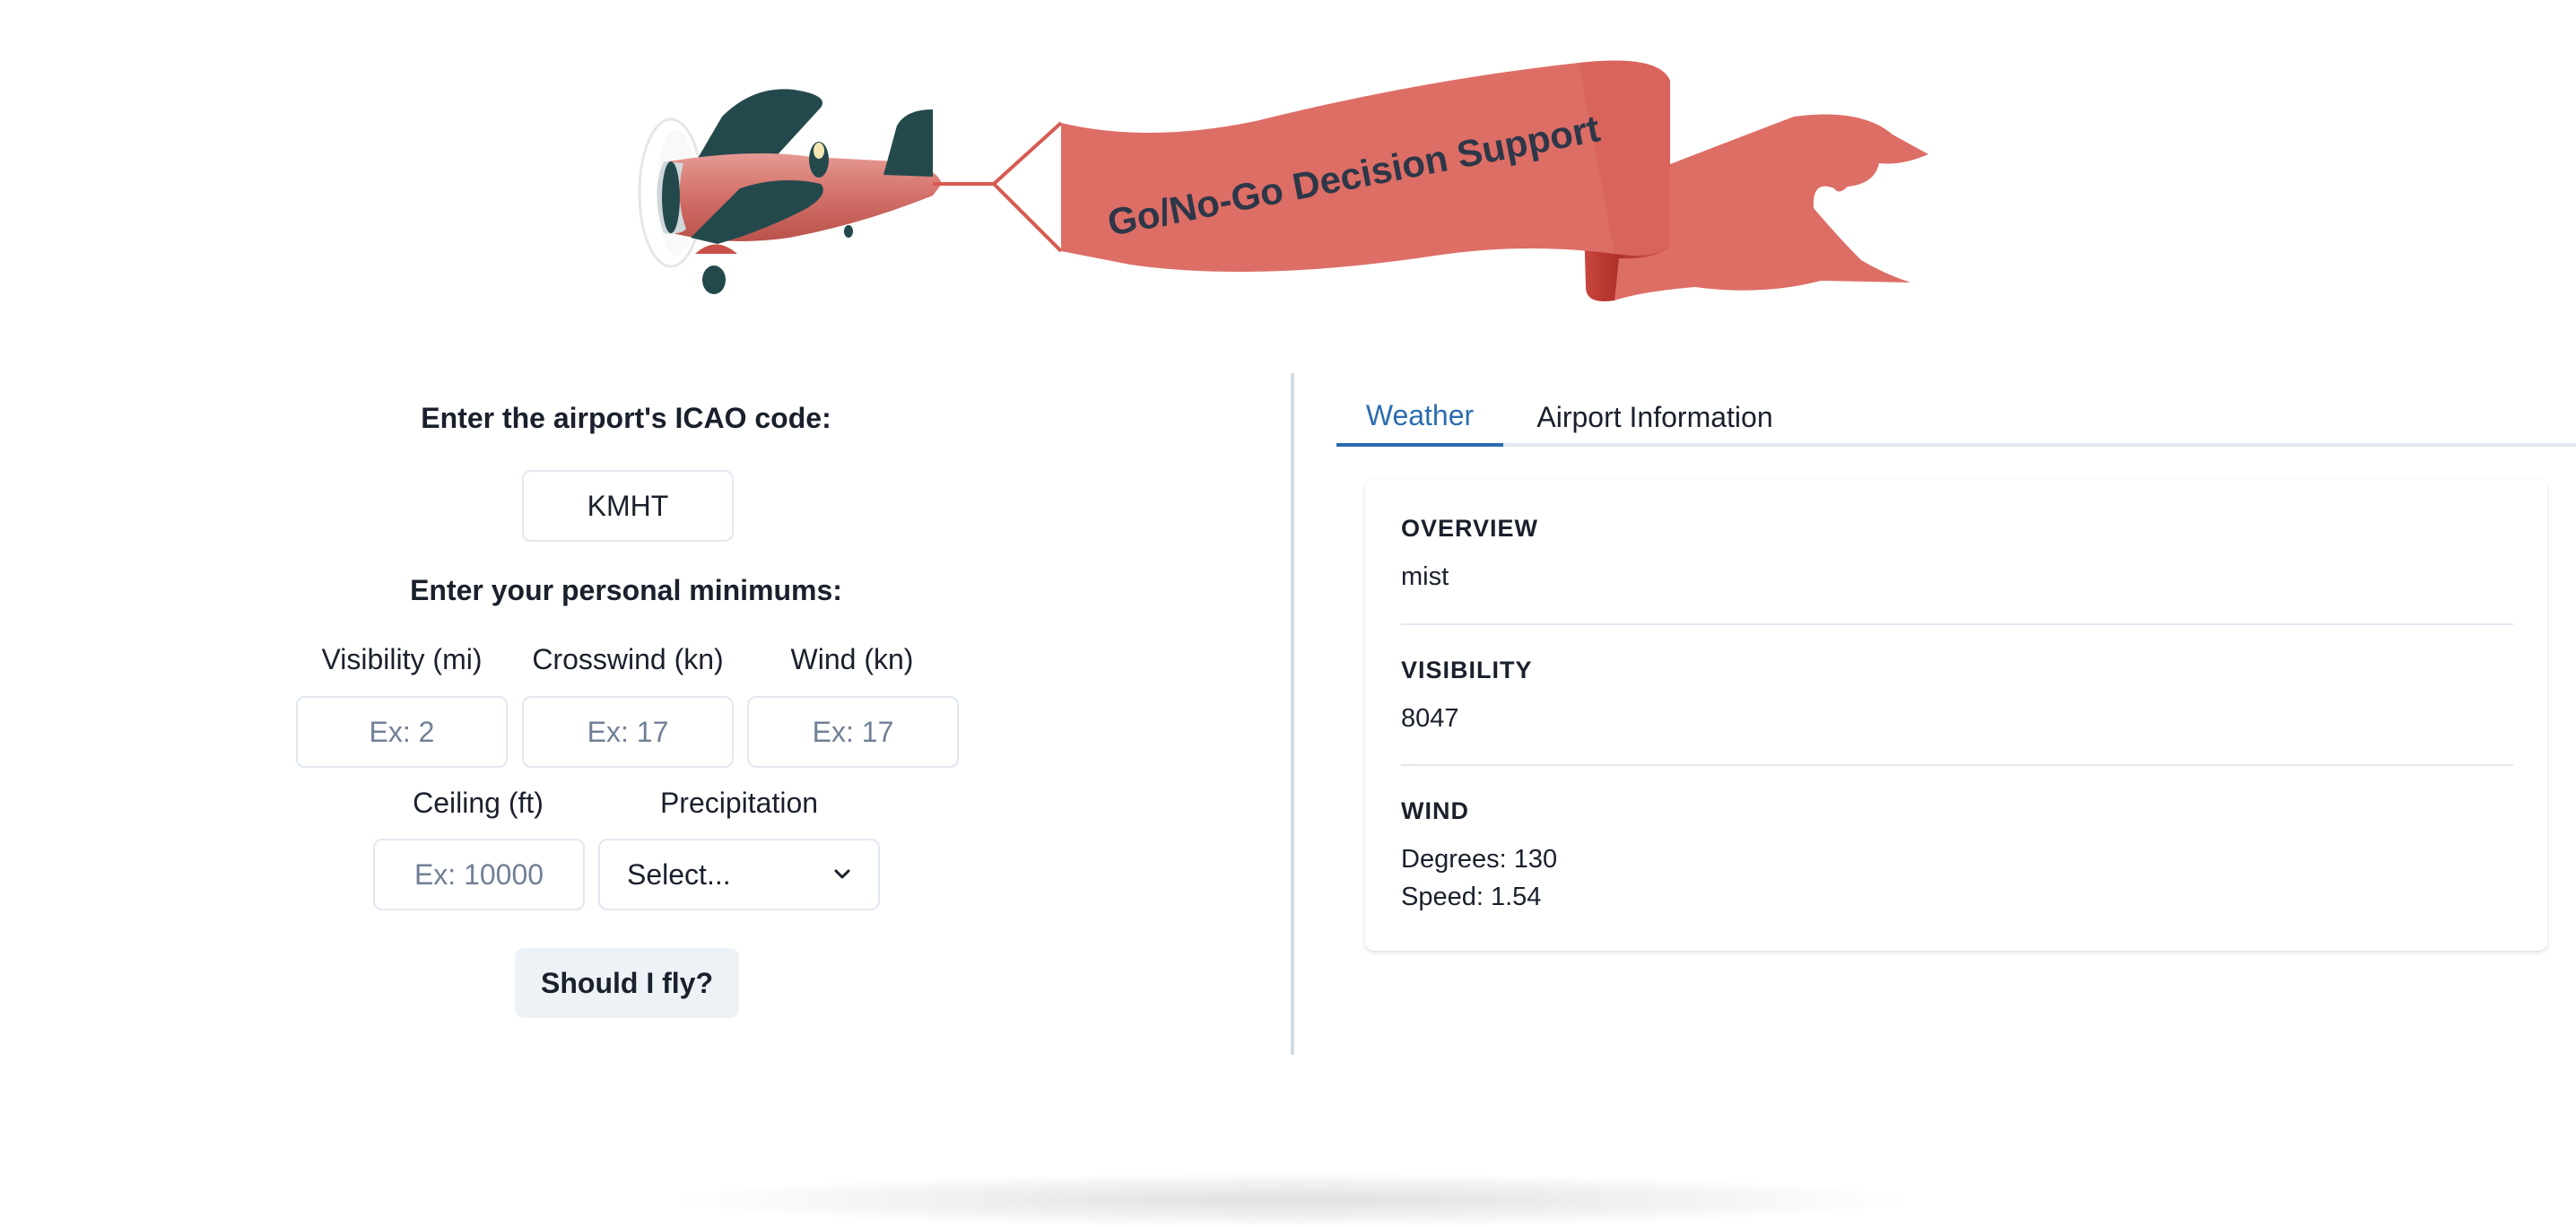 Image resolution: width=2576 pixels, height=1227 pixels. What do you see at coordinates (1283, 180) in the screenshot?
I see `hero-plane-banner: Go/No-Go Decision Support` at bounding box center [1283, 180].